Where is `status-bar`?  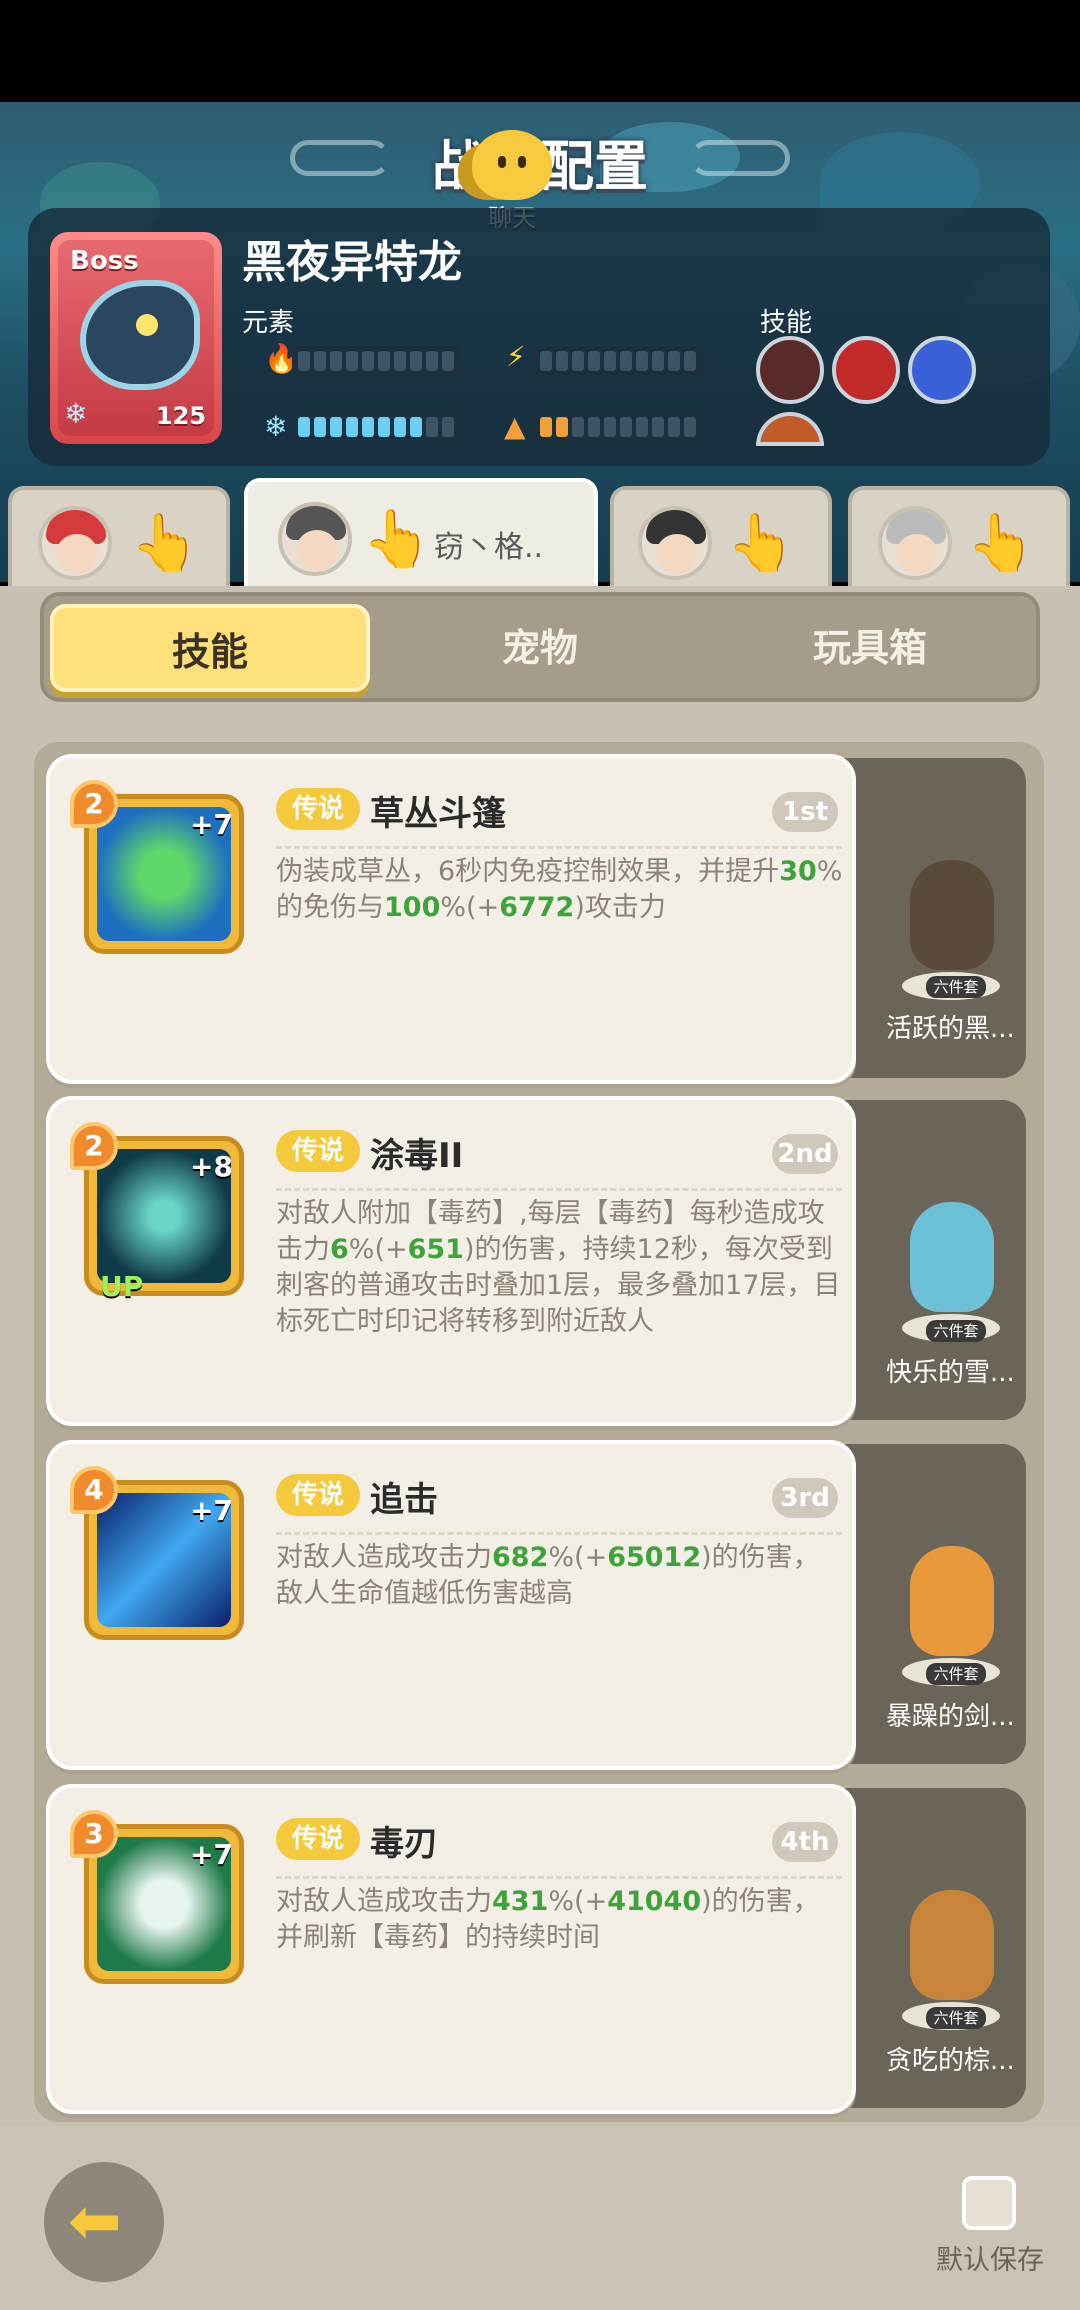
status-bar is located at coordinates (540, 51).